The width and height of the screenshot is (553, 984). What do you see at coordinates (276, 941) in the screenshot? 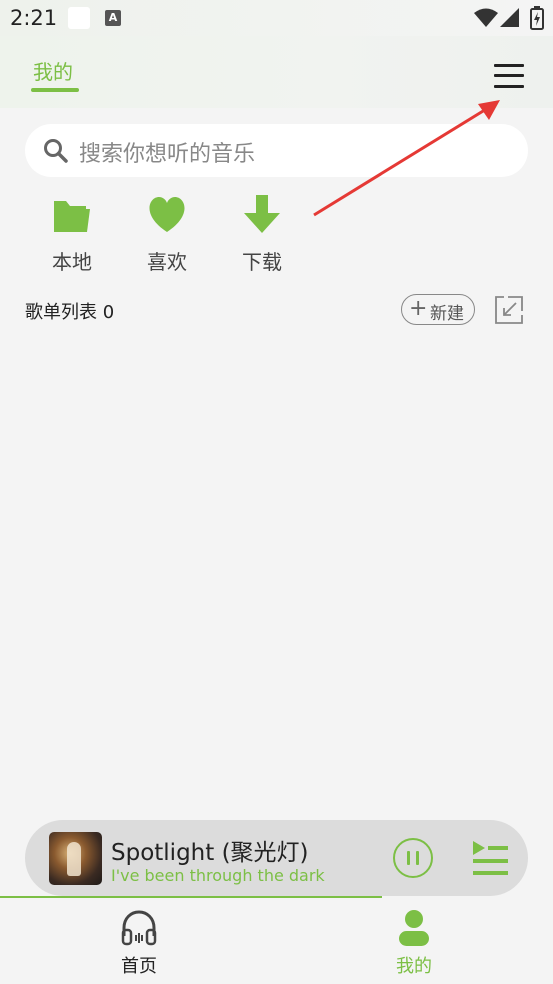
I see `bottom-nav: 首页 我的` at bounding box center [276, 941].